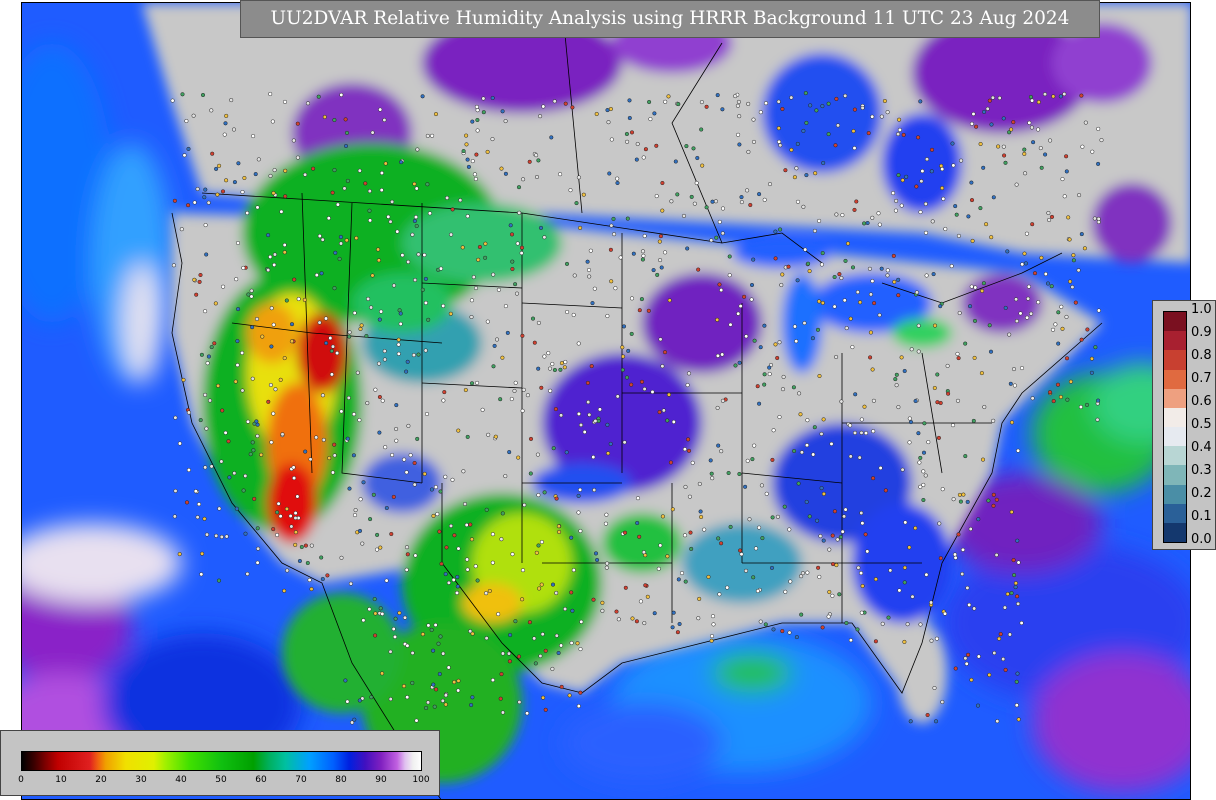  What do you see at coordinates (381, 780) in the screenshot?
I see `humidity-percent-tick-label: 90` at bounding box center [381, 780].